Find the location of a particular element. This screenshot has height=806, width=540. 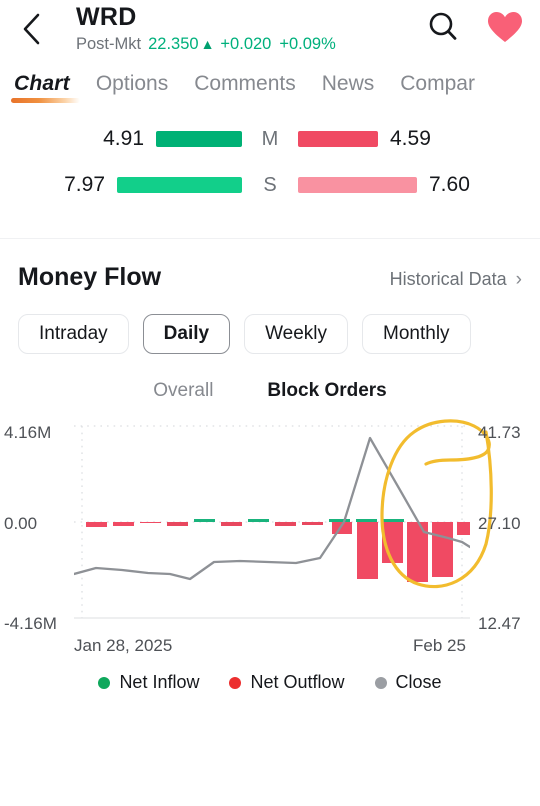

search-button is located at coordinates (443, 27).